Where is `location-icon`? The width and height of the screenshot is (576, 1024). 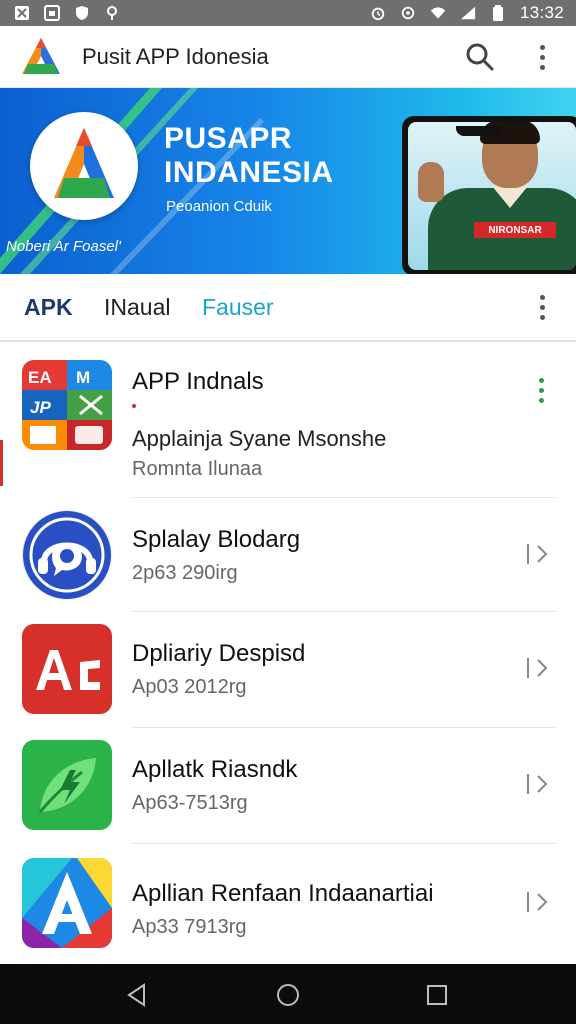 location-icon is located at coordinates (112, 13).